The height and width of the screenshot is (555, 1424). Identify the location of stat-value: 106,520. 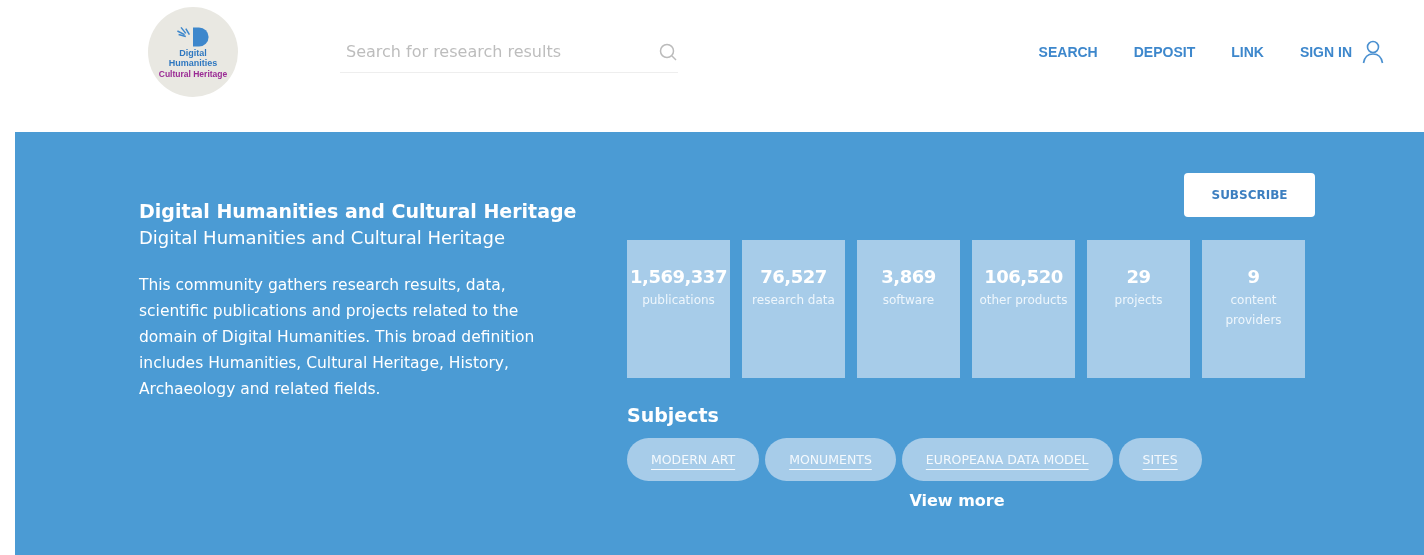
(1023, 276).